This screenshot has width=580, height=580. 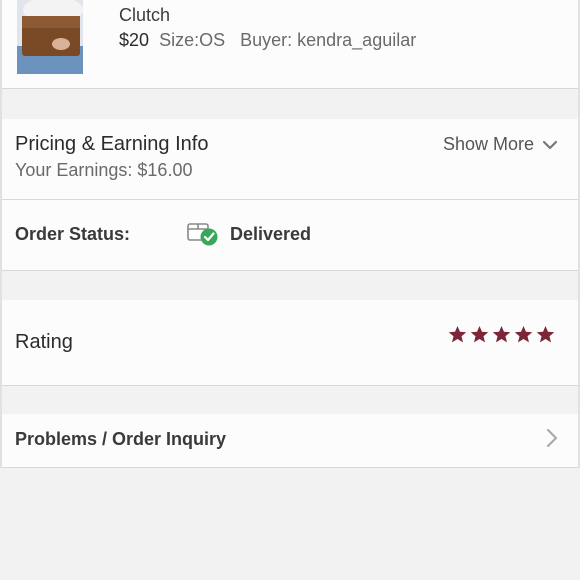 I want to click on pricing-title: Pricing & Earning Info, so click(x=112, y=144).